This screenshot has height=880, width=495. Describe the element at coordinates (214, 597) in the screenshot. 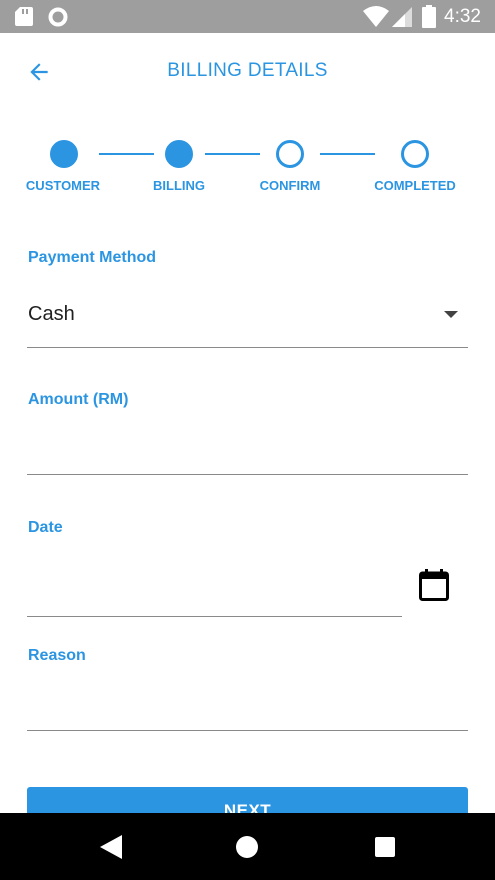

I see `date-input` at that location.